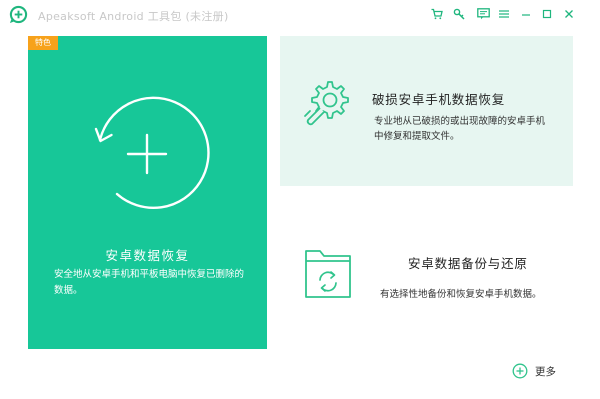 The image size is (600, 399). Describe the element at coordinates (569, 14) in the screenshot. I see `close-icon` at that location.